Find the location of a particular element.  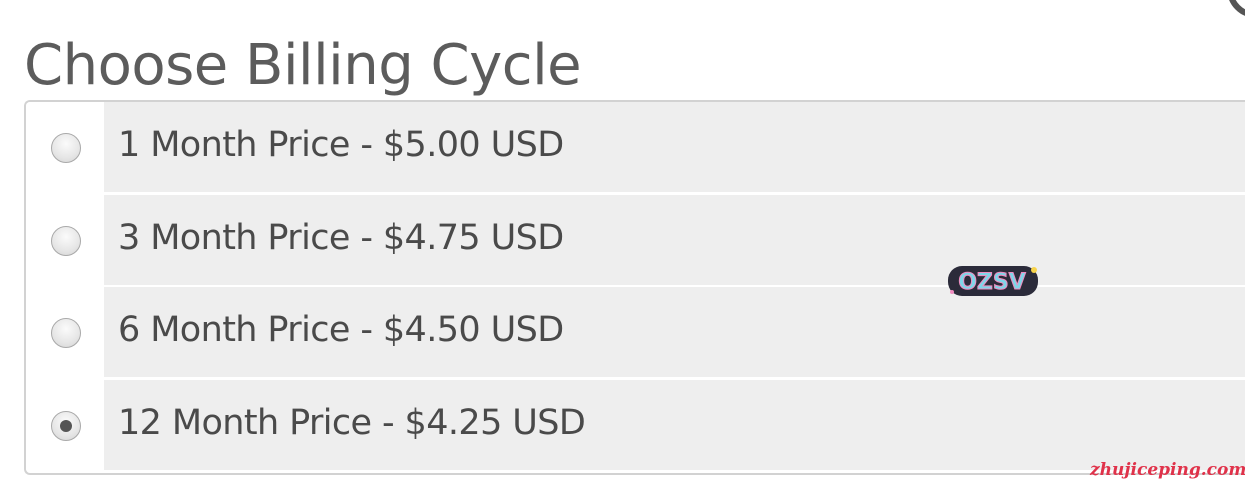

option-label-1-month: 1 Month Price - $5.00 USD is located at coordinates (341, 145).